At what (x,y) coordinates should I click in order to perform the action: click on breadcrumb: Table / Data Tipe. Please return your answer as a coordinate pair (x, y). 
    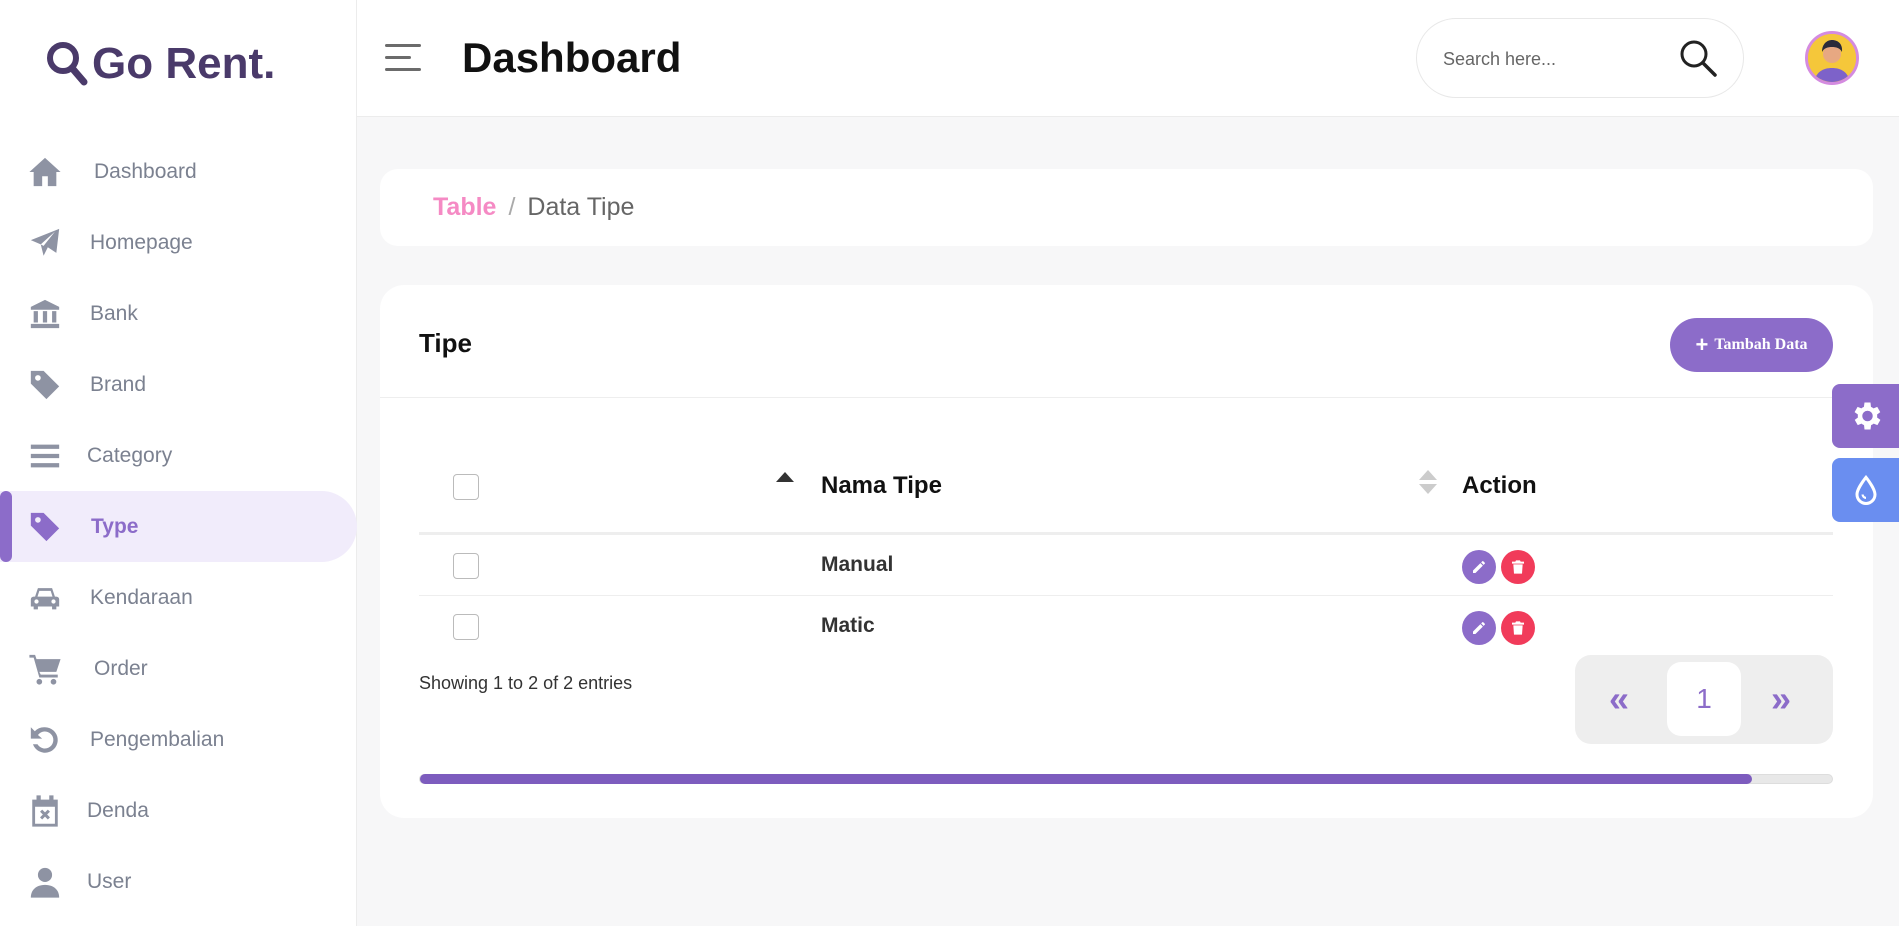
    Looking at the image, I should click on (533, 207).